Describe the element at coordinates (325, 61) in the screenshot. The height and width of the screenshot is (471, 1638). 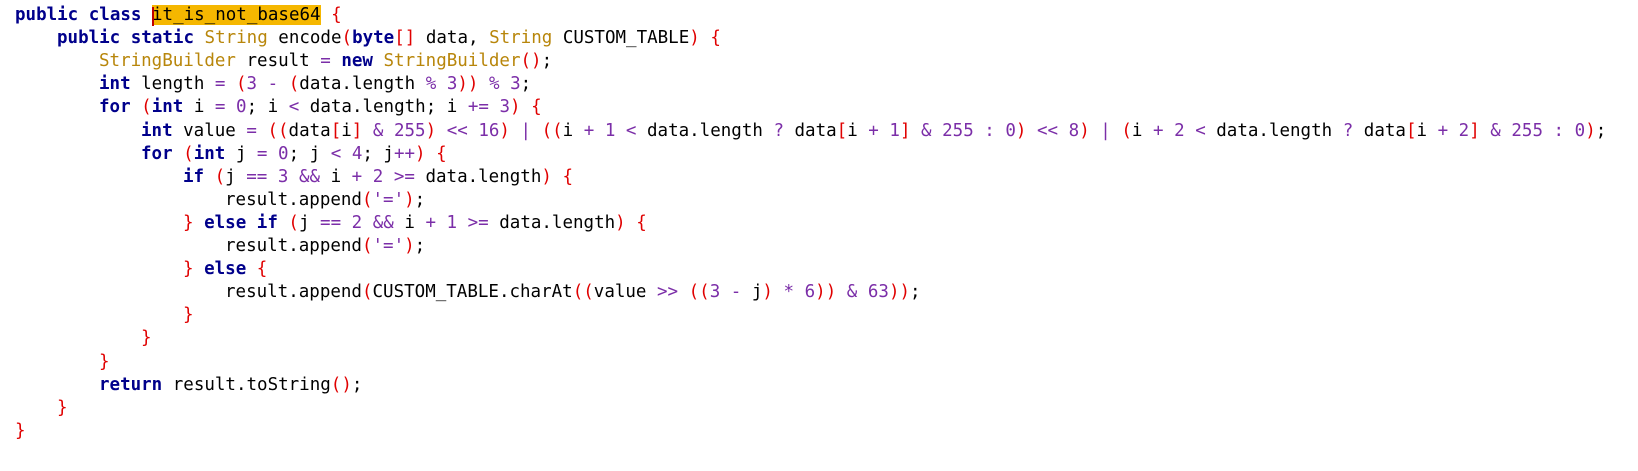
I see `operator-token: =` at that location.